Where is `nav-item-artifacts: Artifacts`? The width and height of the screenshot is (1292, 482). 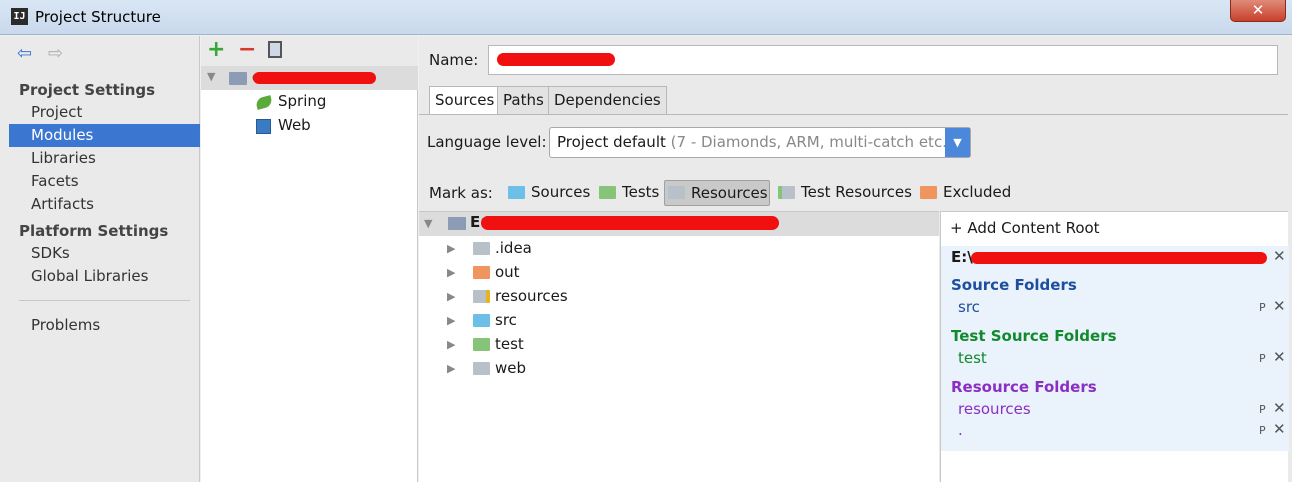
nav-item-artifacts: Artifacts is located at coordinates (104, 204).